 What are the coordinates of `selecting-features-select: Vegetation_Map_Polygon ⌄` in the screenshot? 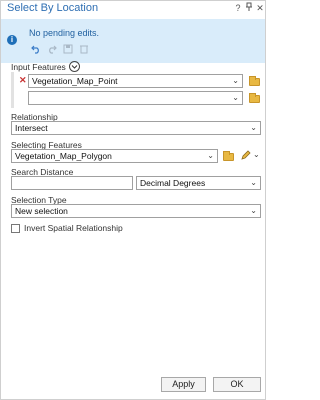 It's located at (114, 156).